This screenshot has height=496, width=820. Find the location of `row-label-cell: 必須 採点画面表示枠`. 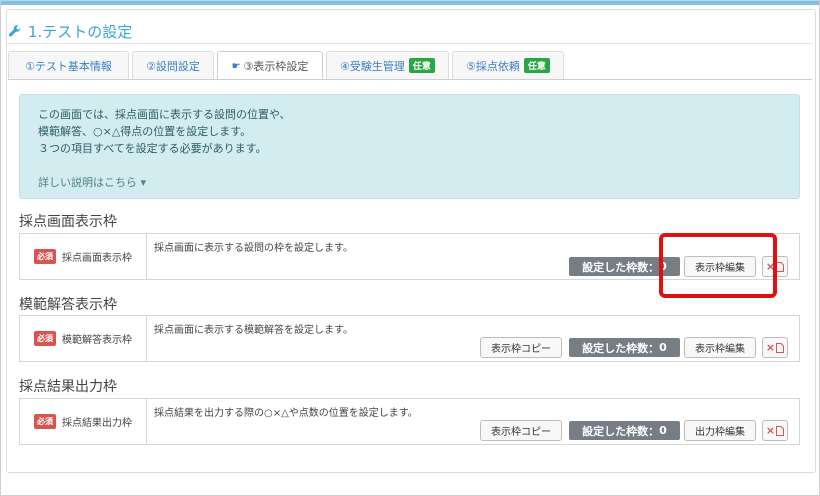

row-label-cell: 必須 採点画面表示枠 is located at coordinates (83, 256).